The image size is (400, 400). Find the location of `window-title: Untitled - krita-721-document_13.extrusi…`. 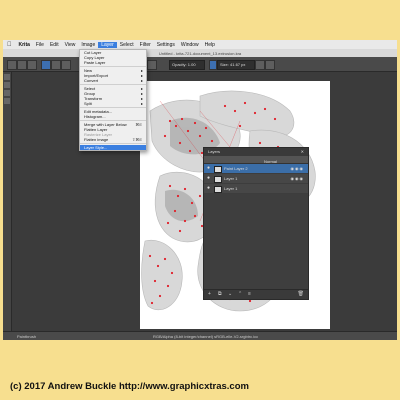

window-title: Untitled - krita-721-document_13.extrusi… is located at coordinates (200, 53).